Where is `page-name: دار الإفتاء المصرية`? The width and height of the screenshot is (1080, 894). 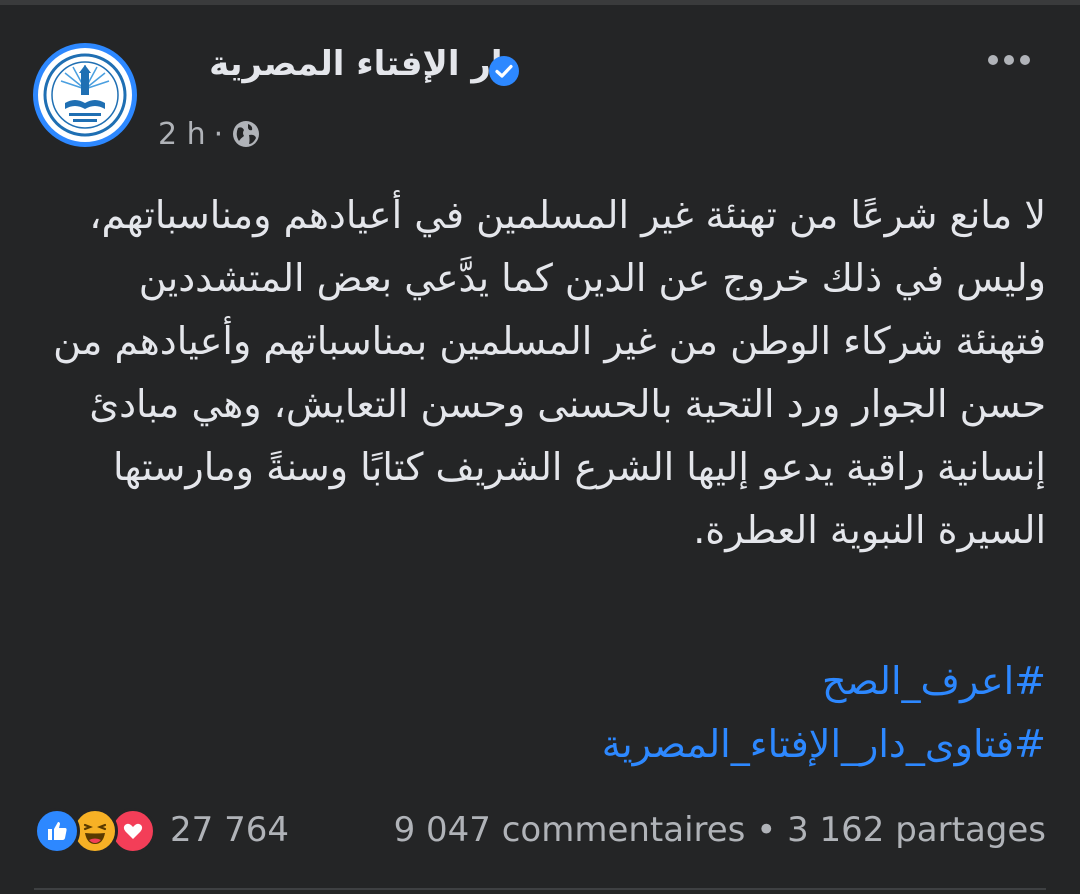 page-name: دار الإفتاء المصرية is located at coordinates (364, 64).